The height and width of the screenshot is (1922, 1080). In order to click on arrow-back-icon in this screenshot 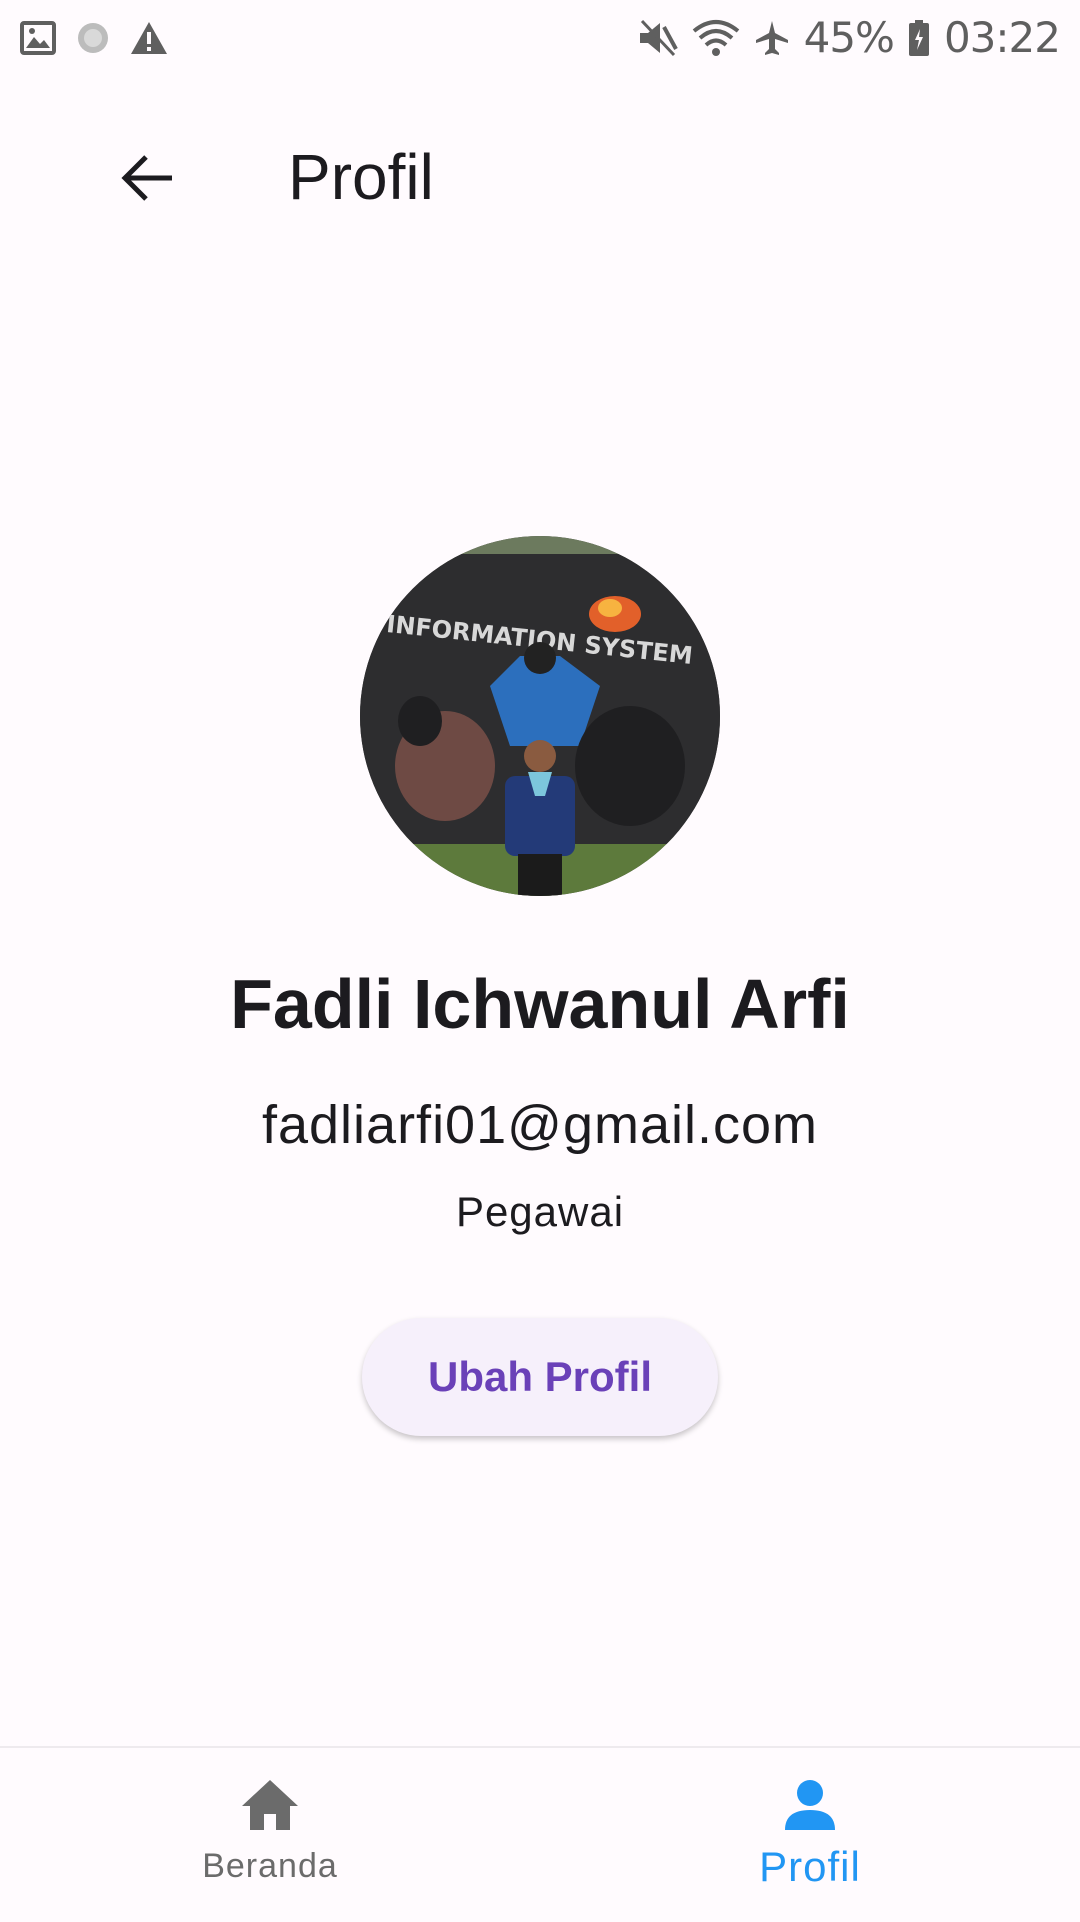, I will do `click(148, 180)`.